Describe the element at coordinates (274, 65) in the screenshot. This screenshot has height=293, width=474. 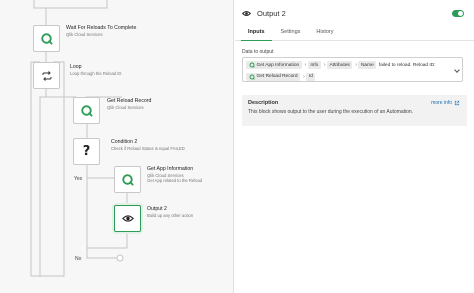
I see `chip-get-app-information: Get App Information` at that location.